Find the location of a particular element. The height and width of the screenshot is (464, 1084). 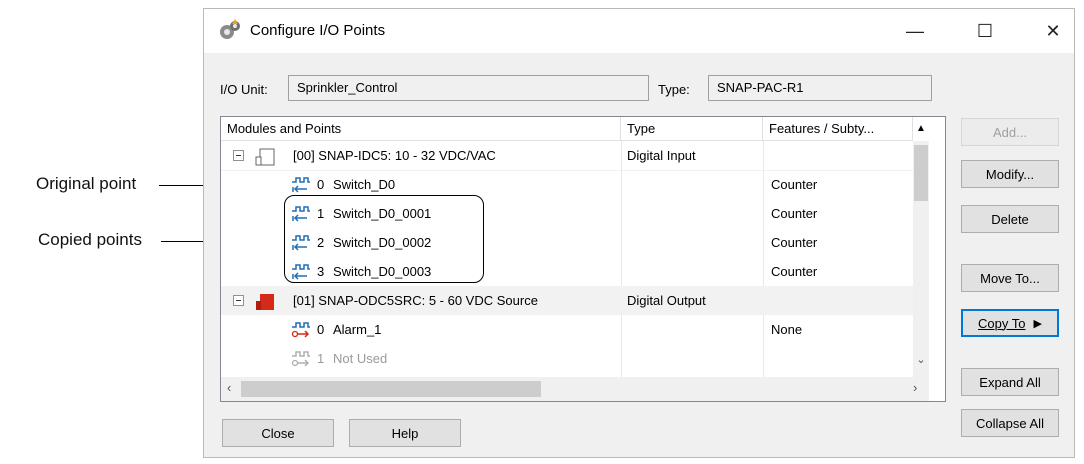

point-row: 0 Alarm_1 None is located at coordinates (575, 329).